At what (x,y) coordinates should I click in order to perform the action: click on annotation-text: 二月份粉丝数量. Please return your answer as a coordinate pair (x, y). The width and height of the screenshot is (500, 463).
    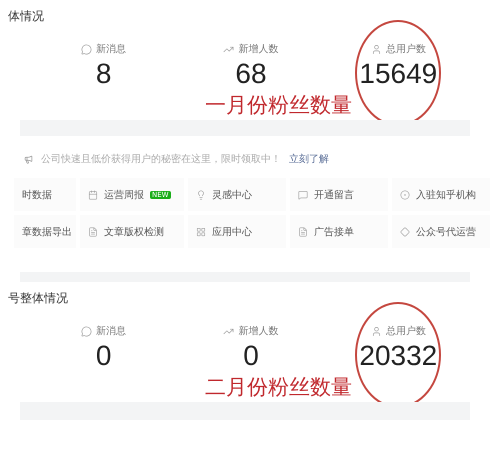
    Looking at the image, I should click on (278, 387).